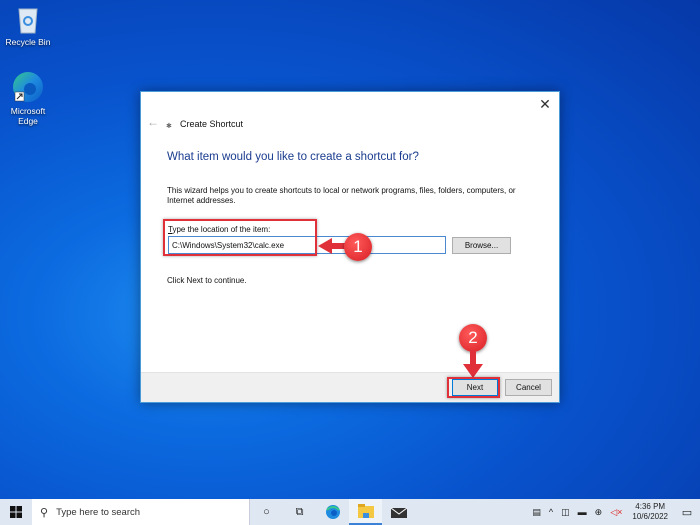  I want to click on dialog-title: Create Shortcut, so click(212, 124).